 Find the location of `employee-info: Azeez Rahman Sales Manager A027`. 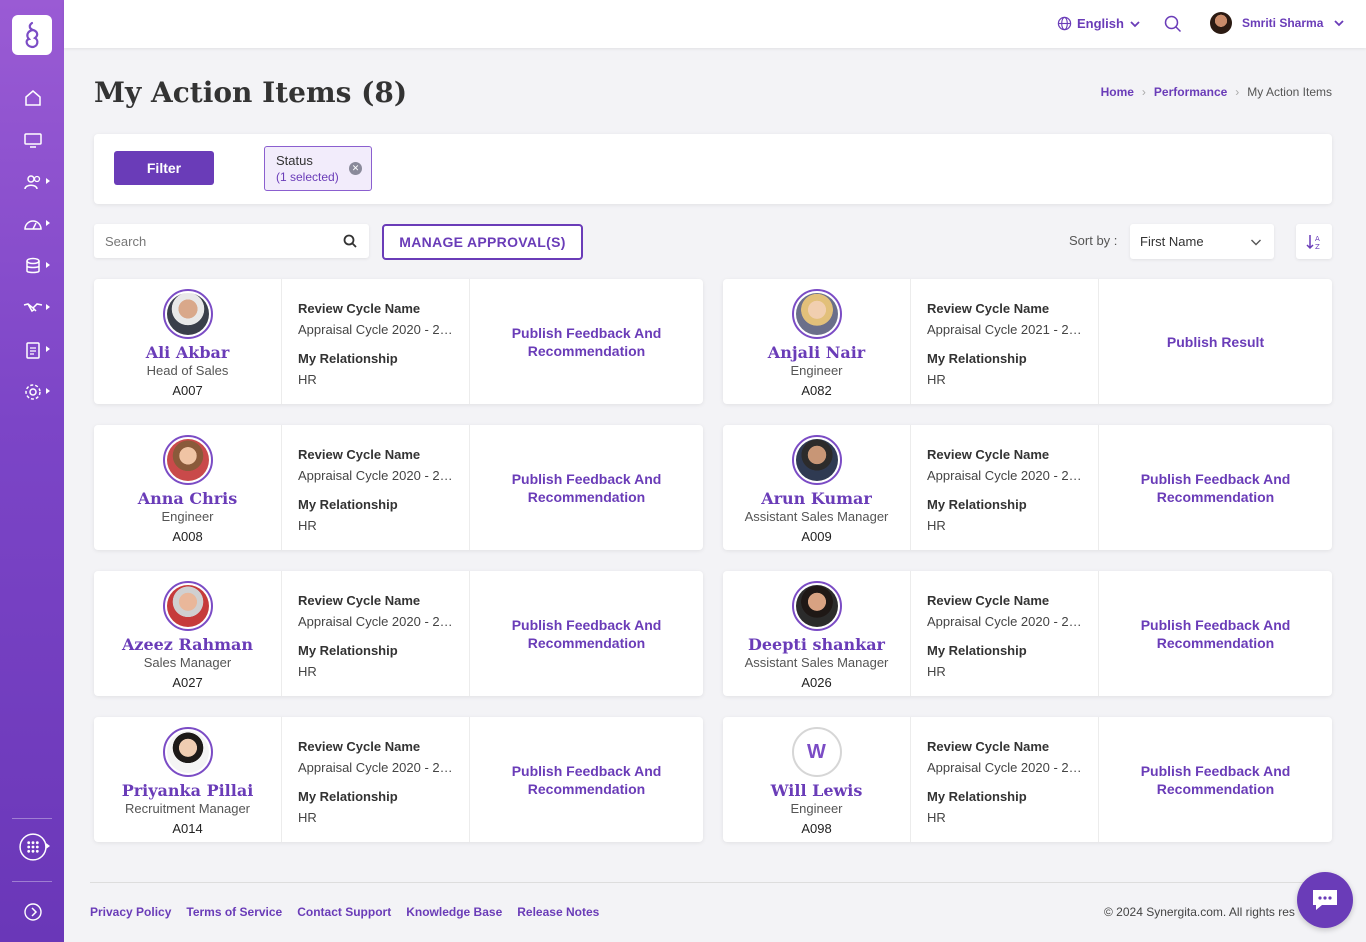

employee-info: Azeez Rahman Sales Manager A027 is located at coordinates (188, 633).